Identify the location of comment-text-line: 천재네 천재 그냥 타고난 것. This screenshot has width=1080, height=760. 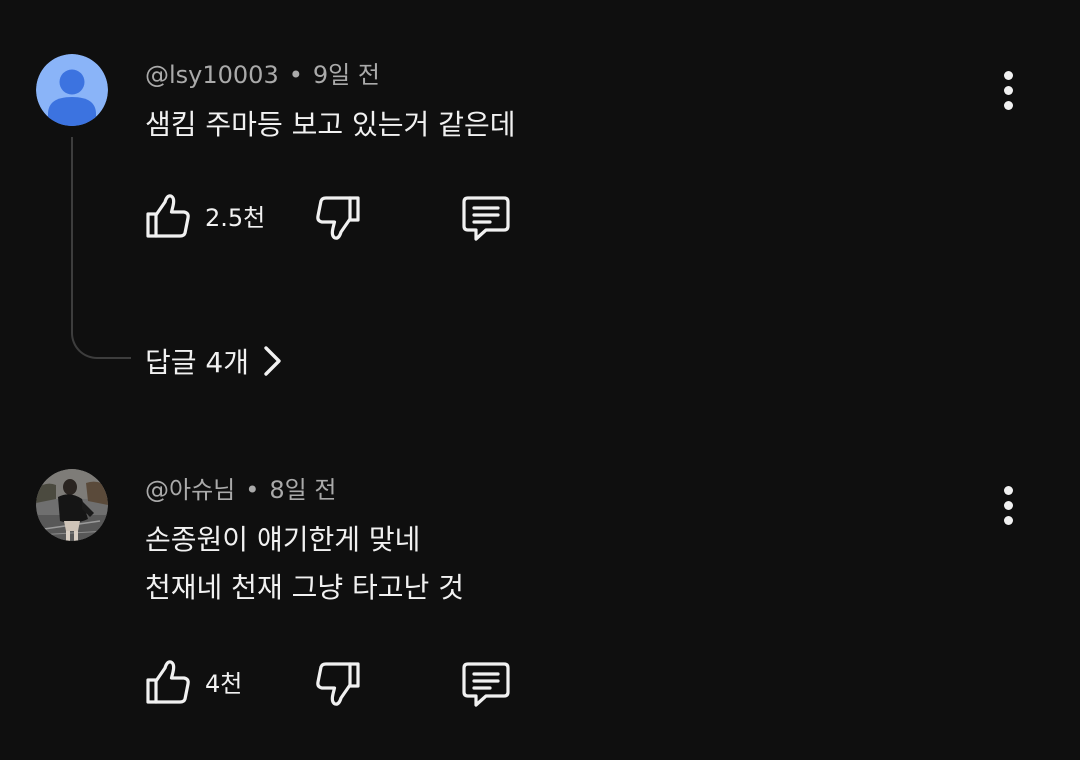
(304, 587).